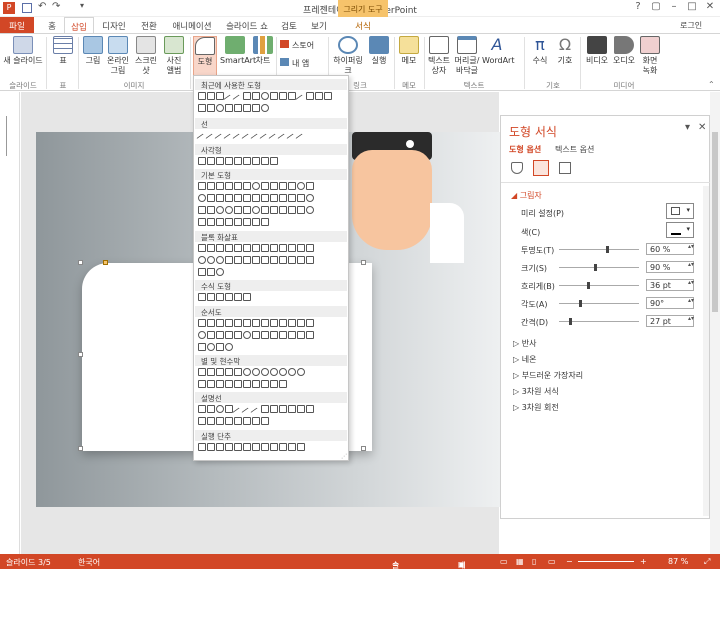  Describe the element at coordinates (536, 407) in the screenshot. I see `section-3d-rotation: ▷ 3차원 회전` at that location.